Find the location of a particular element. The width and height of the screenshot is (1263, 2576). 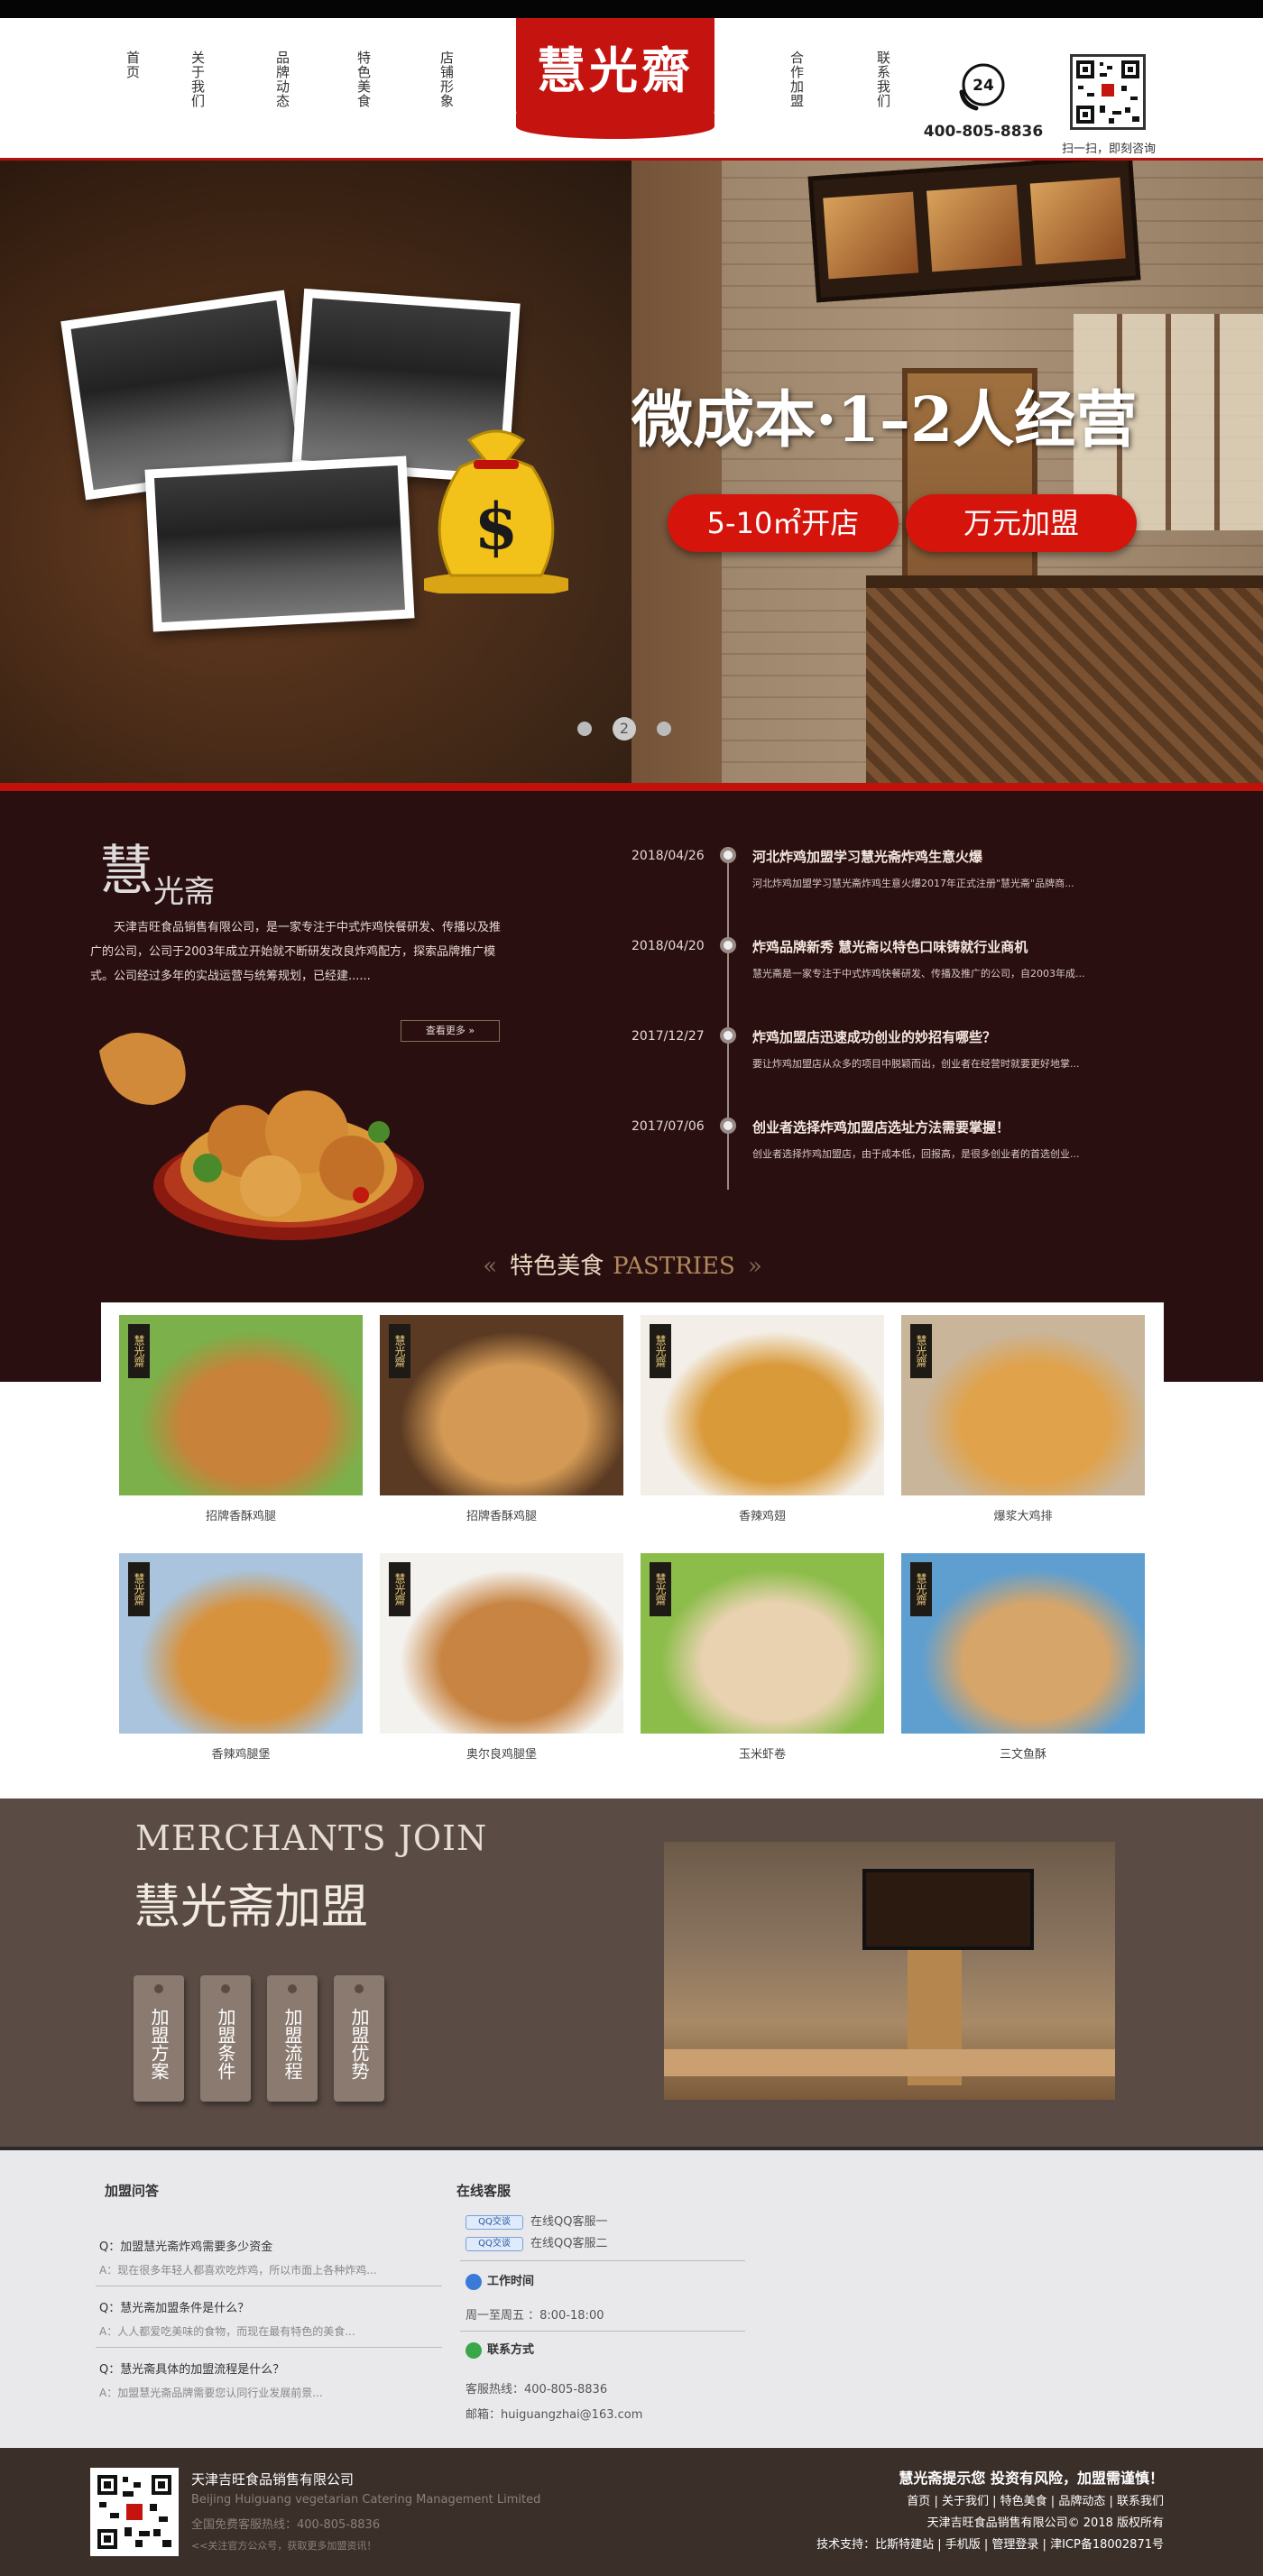

product-name: 三文鱼酥 is located at coordinates (1023, 1753).